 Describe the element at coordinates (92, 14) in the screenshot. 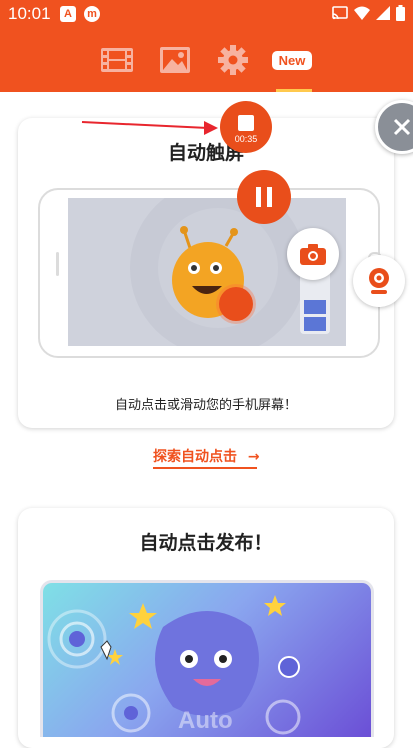

I see `app-m-icon: m` at that location.